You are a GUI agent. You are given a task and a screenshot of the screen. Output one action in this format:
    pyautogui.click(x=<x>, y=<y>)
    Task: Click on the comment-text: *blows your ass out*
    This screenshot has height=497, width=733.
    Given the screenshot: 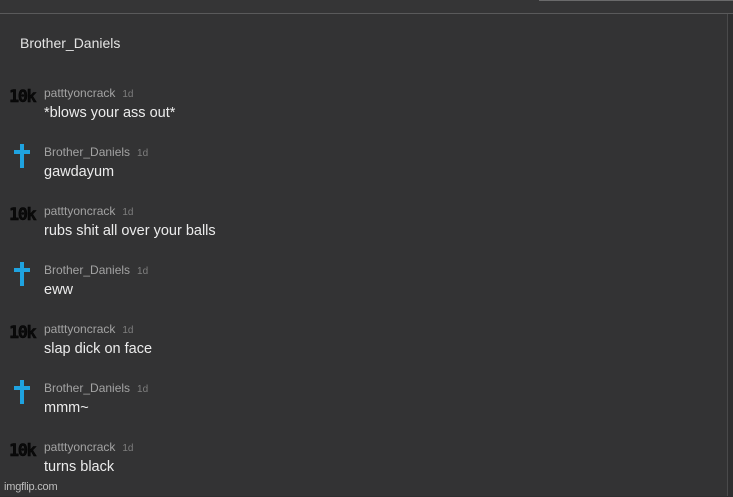 What is the action you would take?
    pyautogui.click(x=110, y=113)
    